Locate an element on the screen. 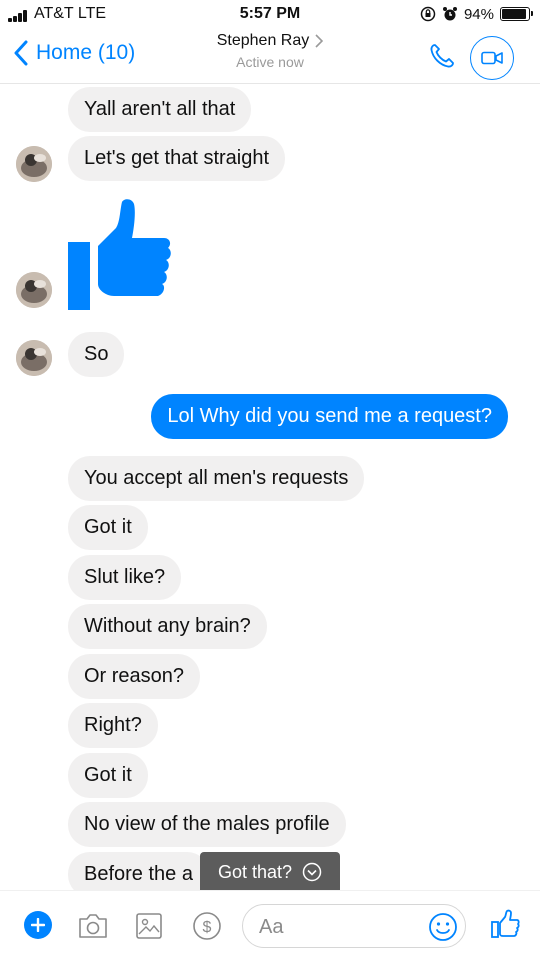 This screenshot has width=540, height=960. message-bubble: So is located at coordinates (96, 354).